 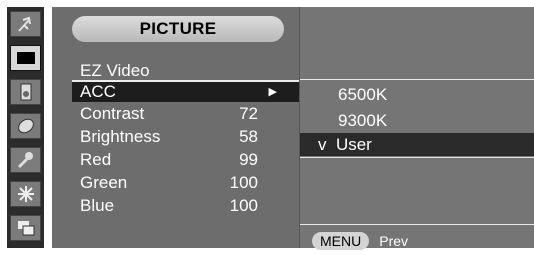 What do you see at coordinates (169, 137) in the screenshot?
I see `menu-item-brightness: Brightness 58` at bounding box center [169, 137].